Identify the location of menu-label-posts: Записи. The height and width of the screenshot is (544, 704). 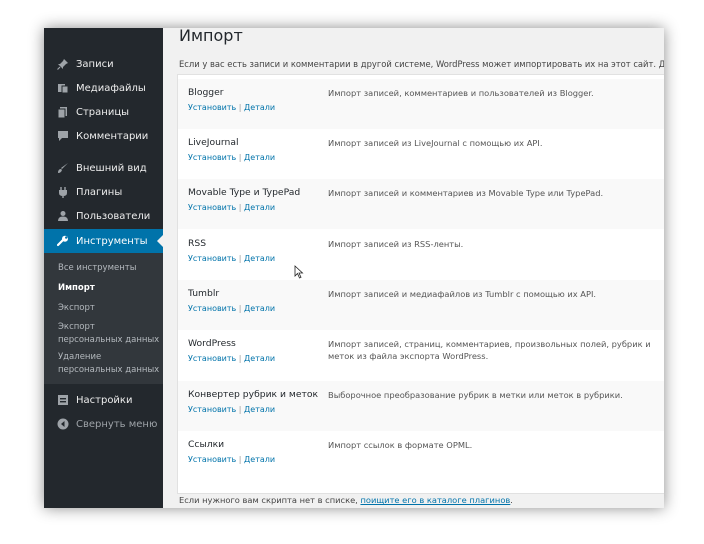
(95, 64).